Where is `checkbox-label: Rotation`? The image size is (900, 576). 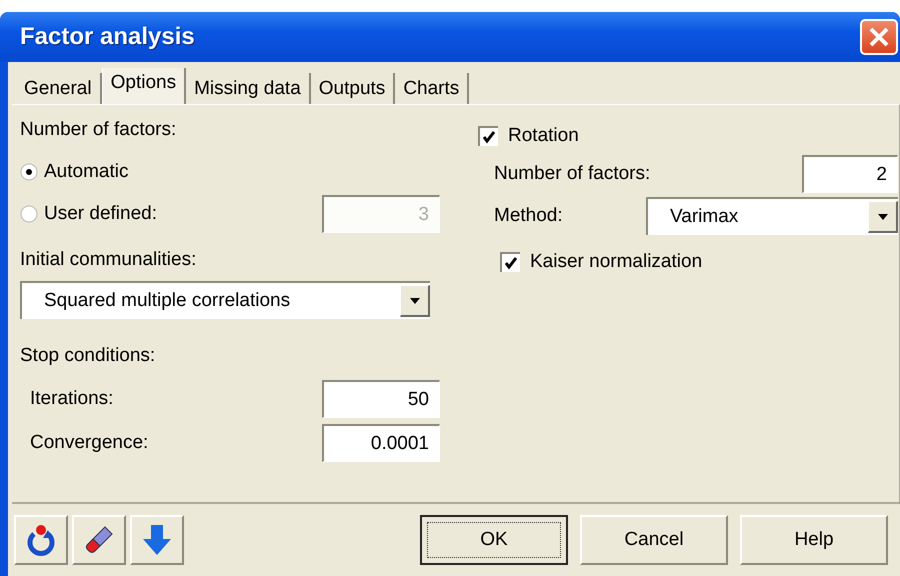
checkbox-label: Rotation is located at coordinates (543, 136).